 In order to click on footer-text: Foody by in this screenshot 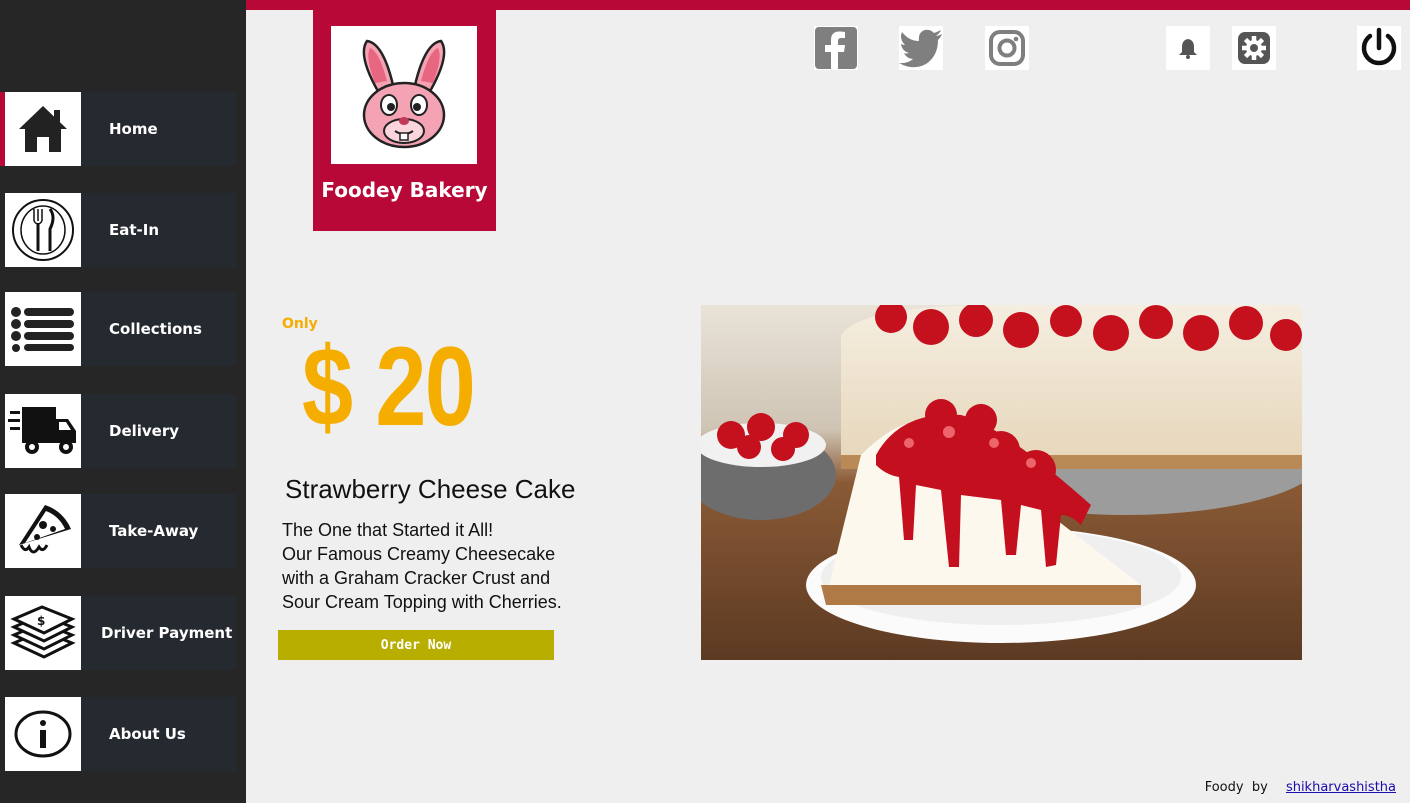, I will do `click(1236, 787)`.